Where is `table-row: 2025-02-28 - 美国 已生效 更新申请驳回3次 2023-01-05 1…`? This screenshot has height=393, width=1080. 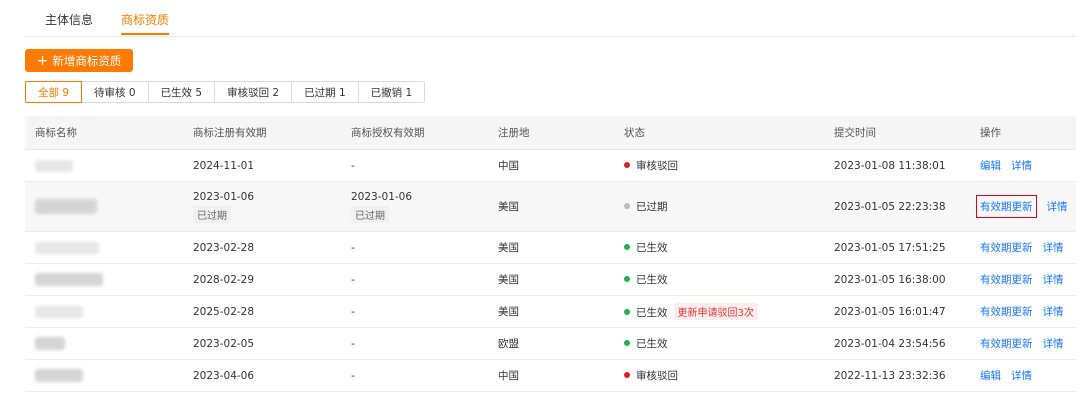
table-row: 2025-02-28 - 美国 已生效 更新申请驳回3次 2023-01-05 1… is located at coordinates (550, 311).